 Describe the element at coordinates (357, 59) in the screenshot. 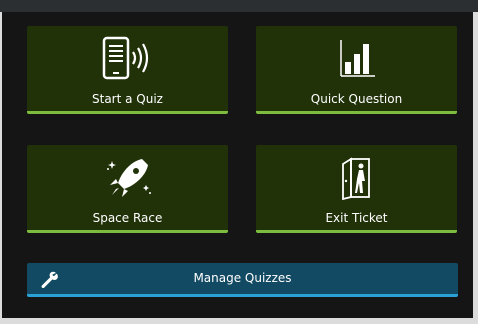

I see `bar-chart-icon` at that location.